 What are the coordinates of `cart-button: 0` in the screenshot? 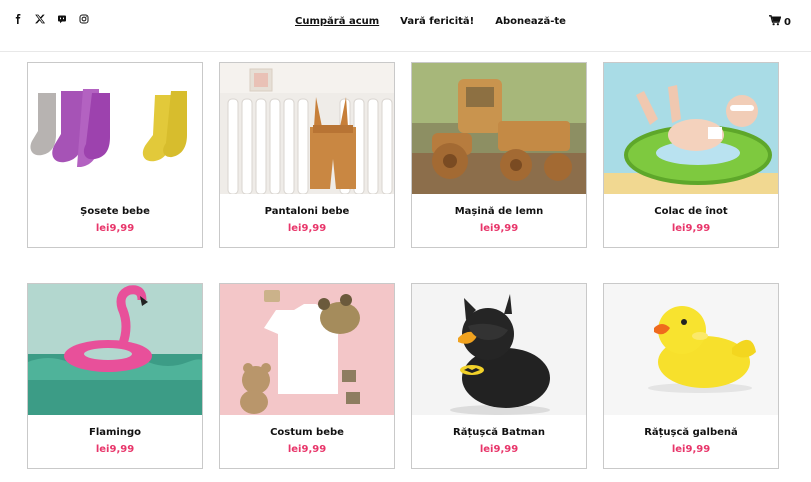 It's located at (780, 22).